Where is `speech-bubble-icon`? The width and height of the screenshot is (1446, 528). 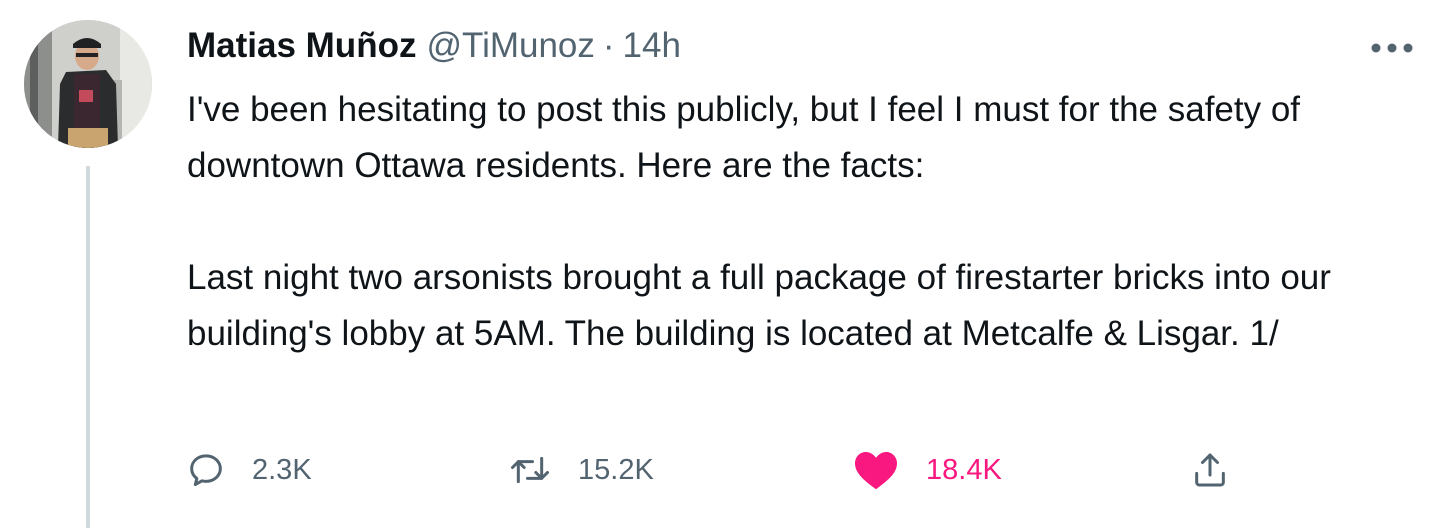 speech-bubble-icon is located at coordinates (206, 470).